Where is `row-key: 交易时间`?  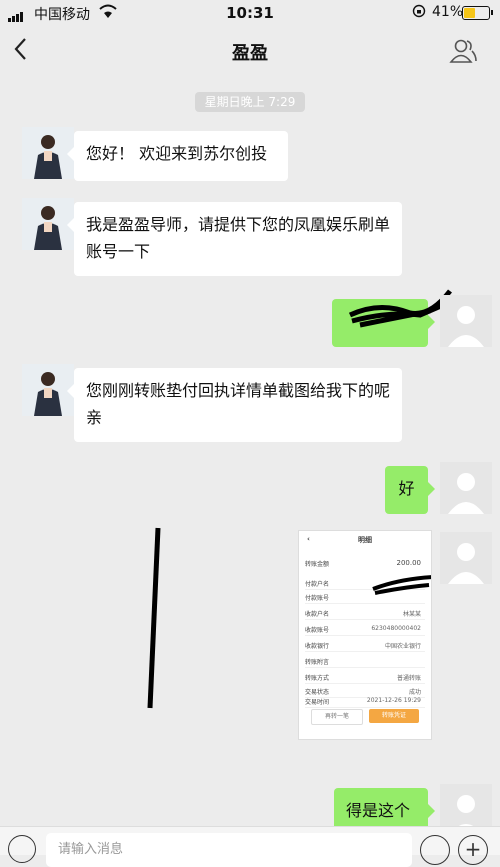
row-key: 交易时间 is located at coordinates (317, 702).